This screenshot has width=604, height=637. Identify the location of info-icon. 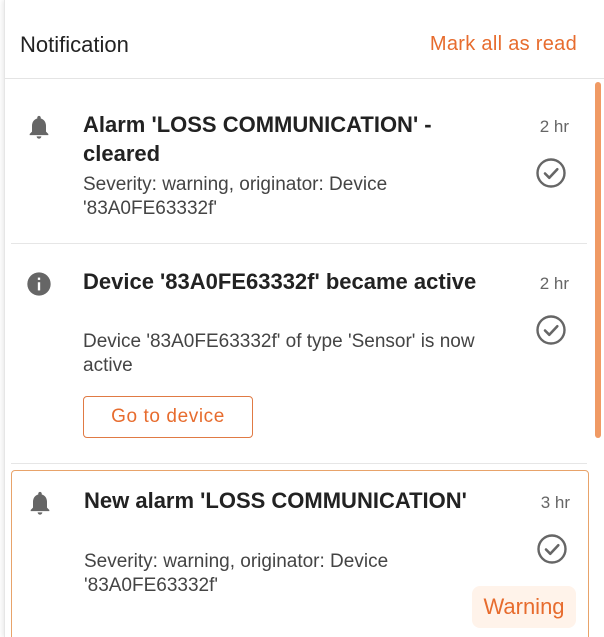
(39, 284).